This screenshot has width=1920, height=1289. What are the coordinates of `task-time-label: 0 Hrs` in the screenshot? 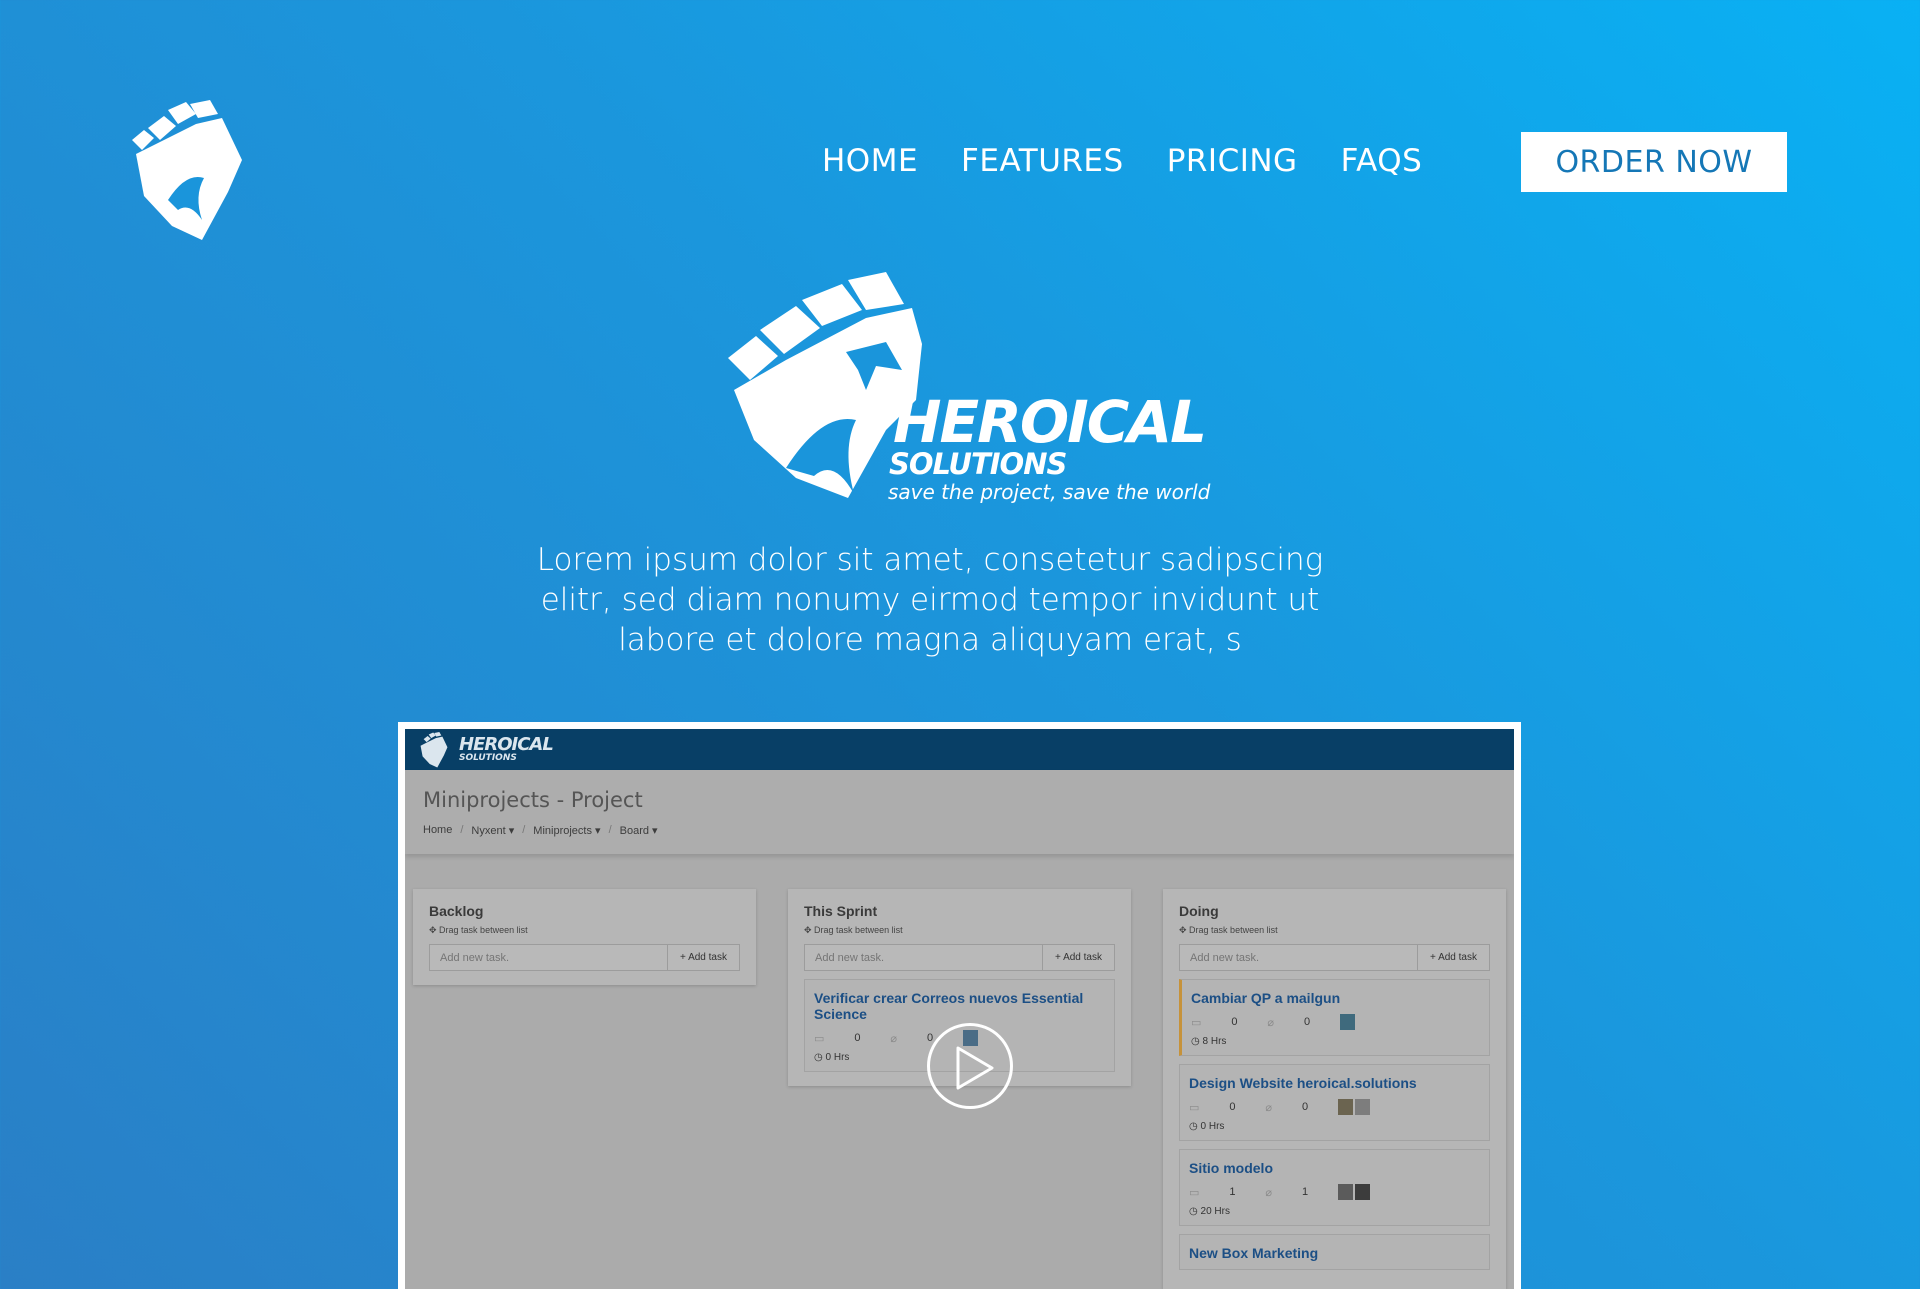 It's located at (1212, 1126).